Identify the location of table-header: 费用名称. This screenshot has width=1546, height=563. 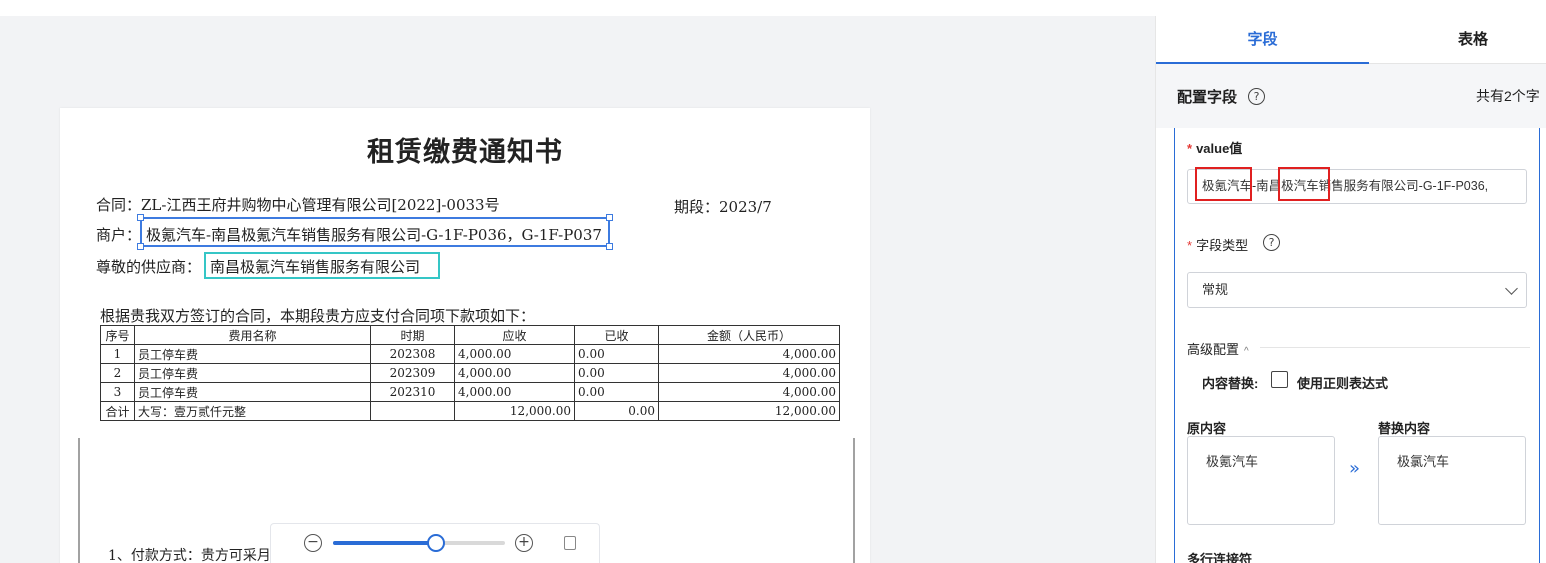
(252, 335).